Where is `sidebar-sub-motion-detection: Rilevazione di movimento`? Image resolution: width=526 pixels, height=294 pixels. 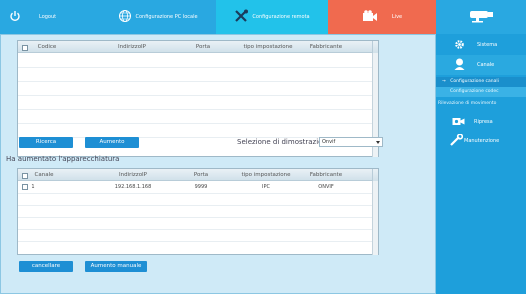 sidebar-sub-motion-detection: Rilevazione di movimento is located at coordinates (481, 104).